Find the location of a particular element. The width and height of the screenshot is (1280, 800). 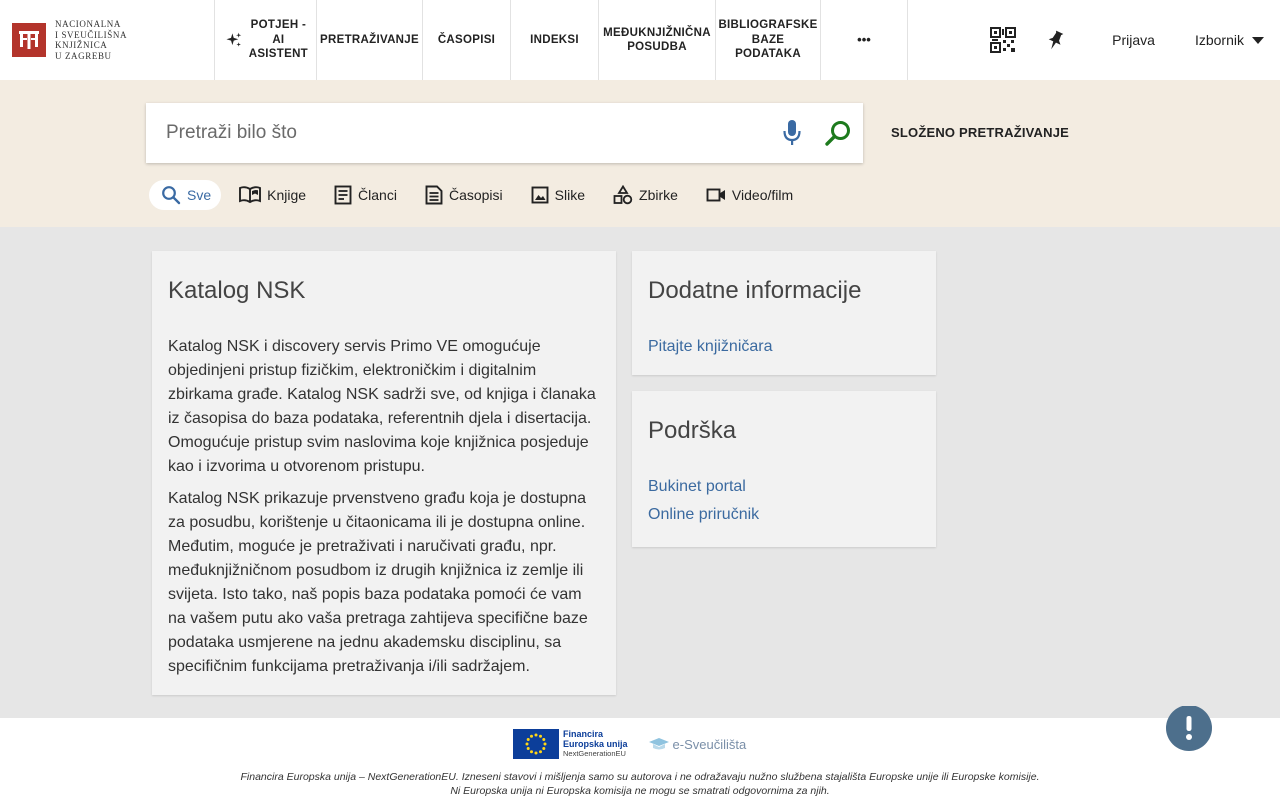

e-sveucilista-logo: e-Sveučilišta is located at coordinates (697, 744).